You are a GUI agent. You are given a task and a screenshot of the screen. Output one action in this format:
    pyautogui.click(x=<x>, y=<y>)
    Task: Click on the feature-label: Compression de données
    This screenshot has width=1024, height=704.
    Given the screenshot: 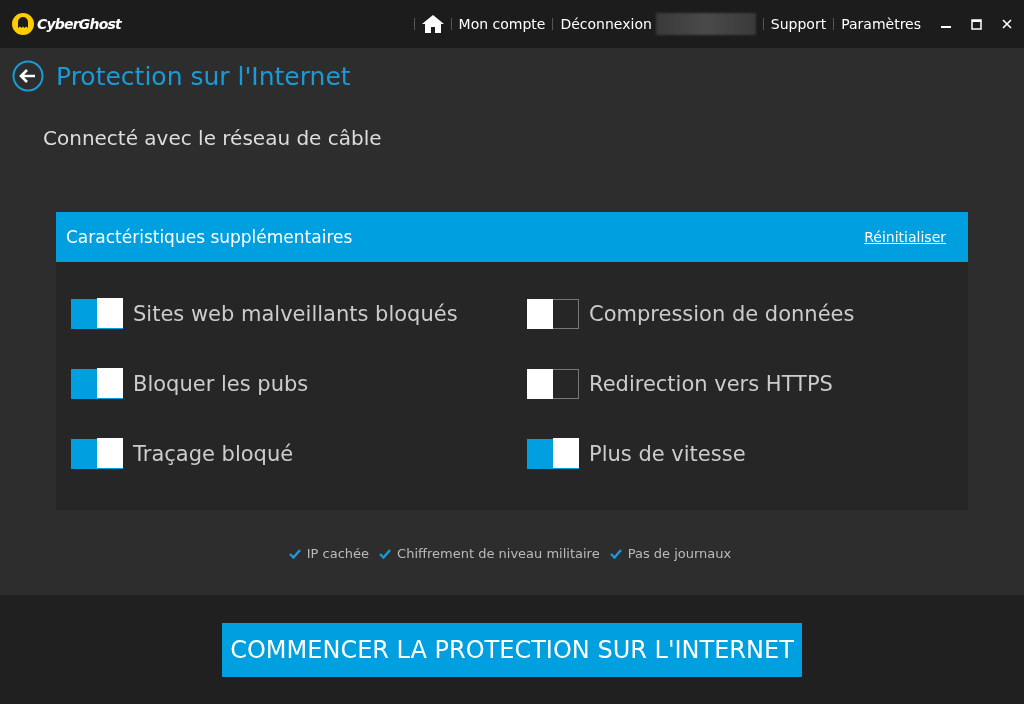 What is the action you would take?
    pyautogui.click(x=722, y=314)
    